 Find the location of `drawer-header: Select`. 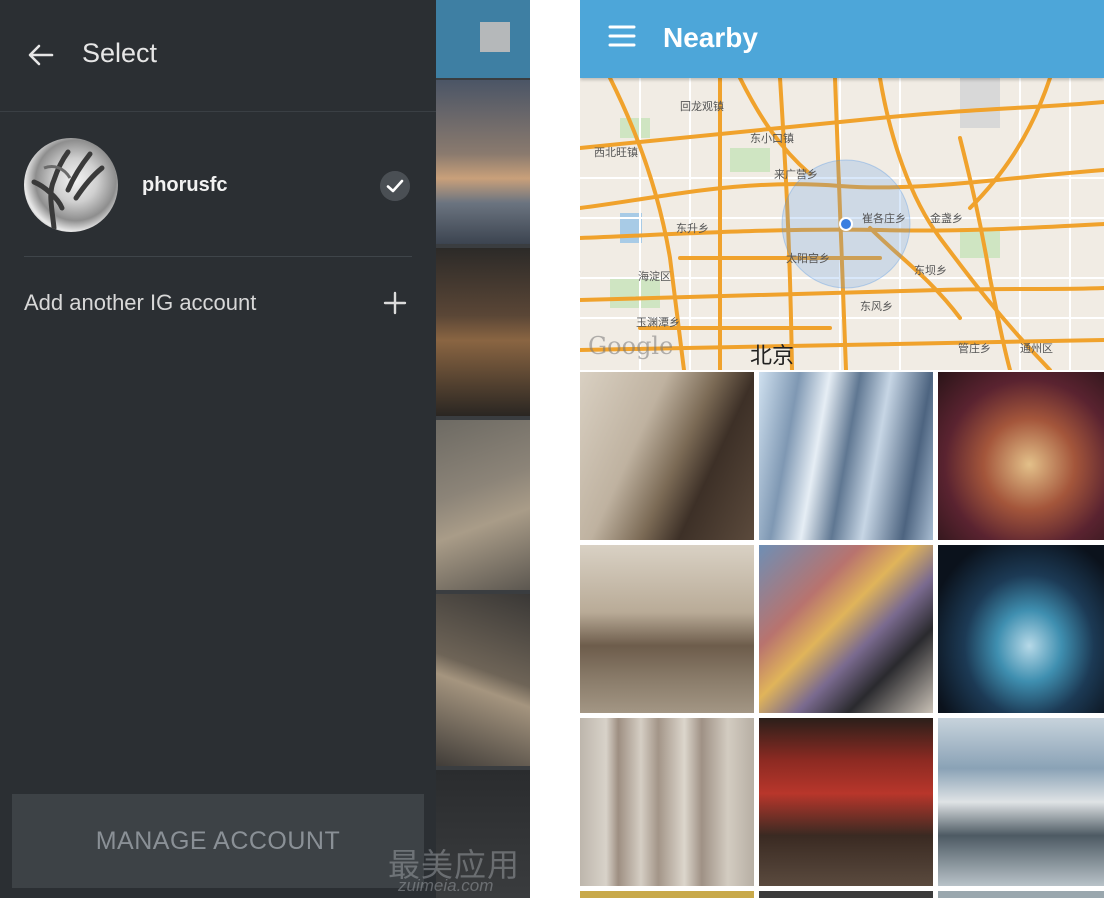

drawer-header: Select is located at coordinates (218, 56).